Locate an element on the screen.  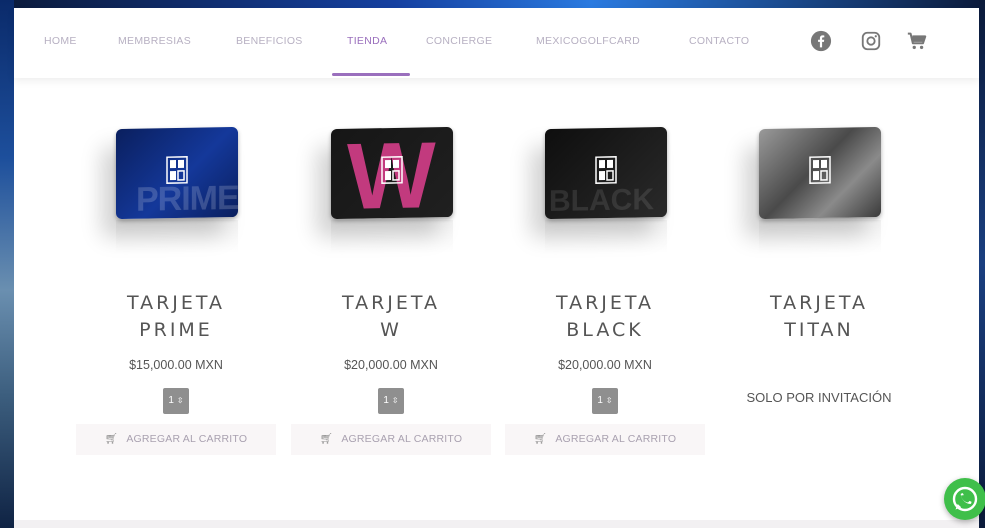
nav-home: HOME is located at coordinates (60, 41).